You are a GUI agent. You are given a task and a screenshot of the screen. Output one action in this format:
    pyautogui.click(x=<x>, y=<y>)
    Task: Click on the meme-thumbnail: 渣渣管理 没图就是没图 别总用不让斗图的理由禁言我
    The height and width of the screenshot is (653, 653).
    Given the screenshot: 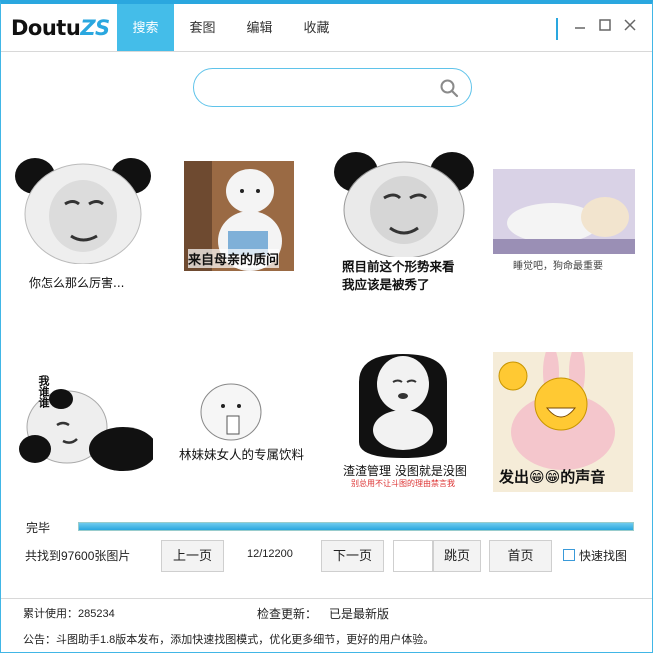 What is the action you would take?
    pyautogui.click(x=404, y=422)
    